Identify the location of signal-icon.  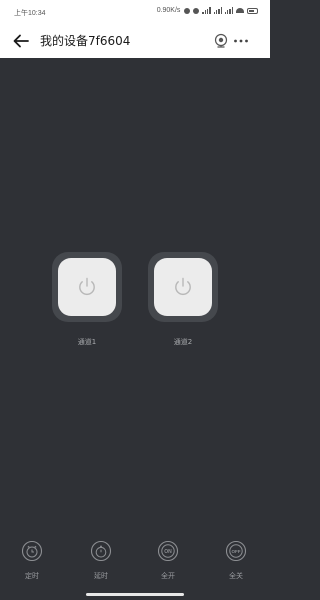
(206, 10).